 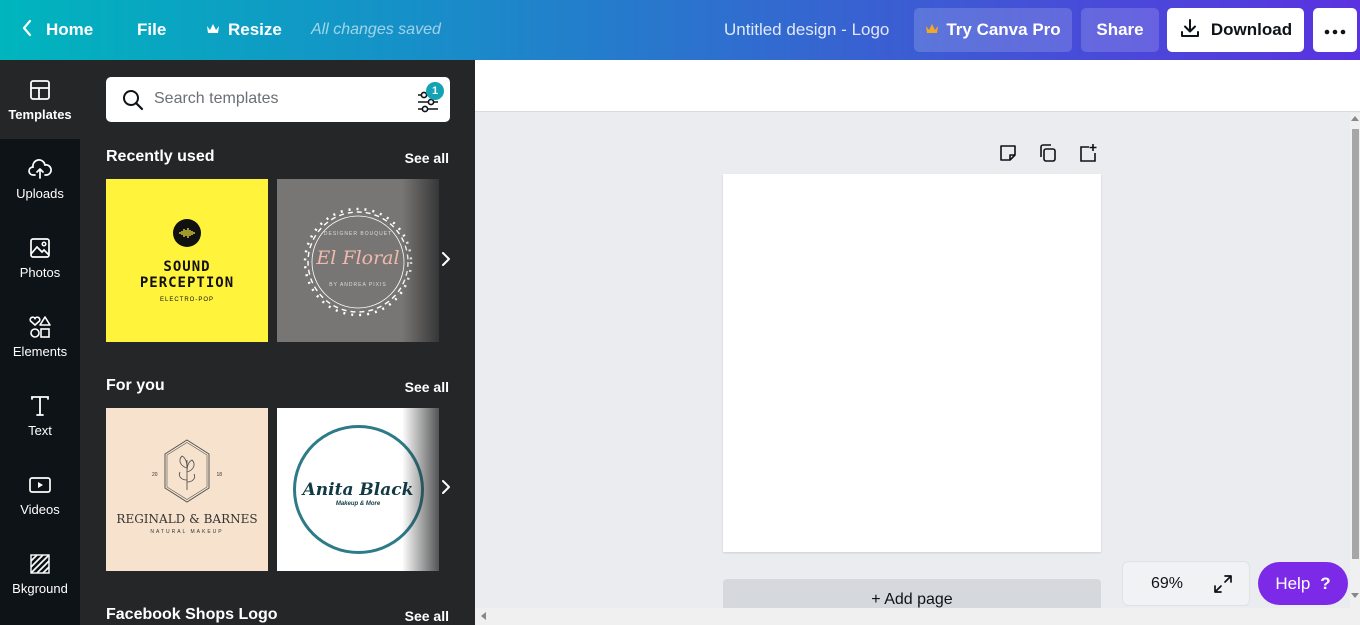 I want to click on download-button: Download, so click(x=1235, y=30).